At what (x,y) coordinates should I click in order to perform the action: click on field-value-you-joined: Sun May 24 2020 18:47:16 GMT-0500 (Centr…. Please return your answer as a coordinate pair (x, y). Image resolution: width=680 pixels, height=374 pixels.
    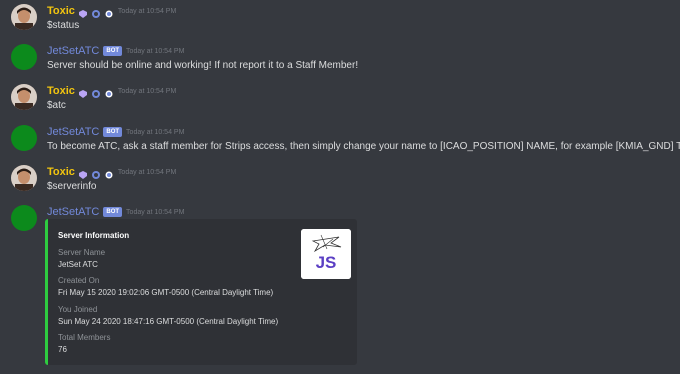
    Looking at the image, I should click on (168, 321).